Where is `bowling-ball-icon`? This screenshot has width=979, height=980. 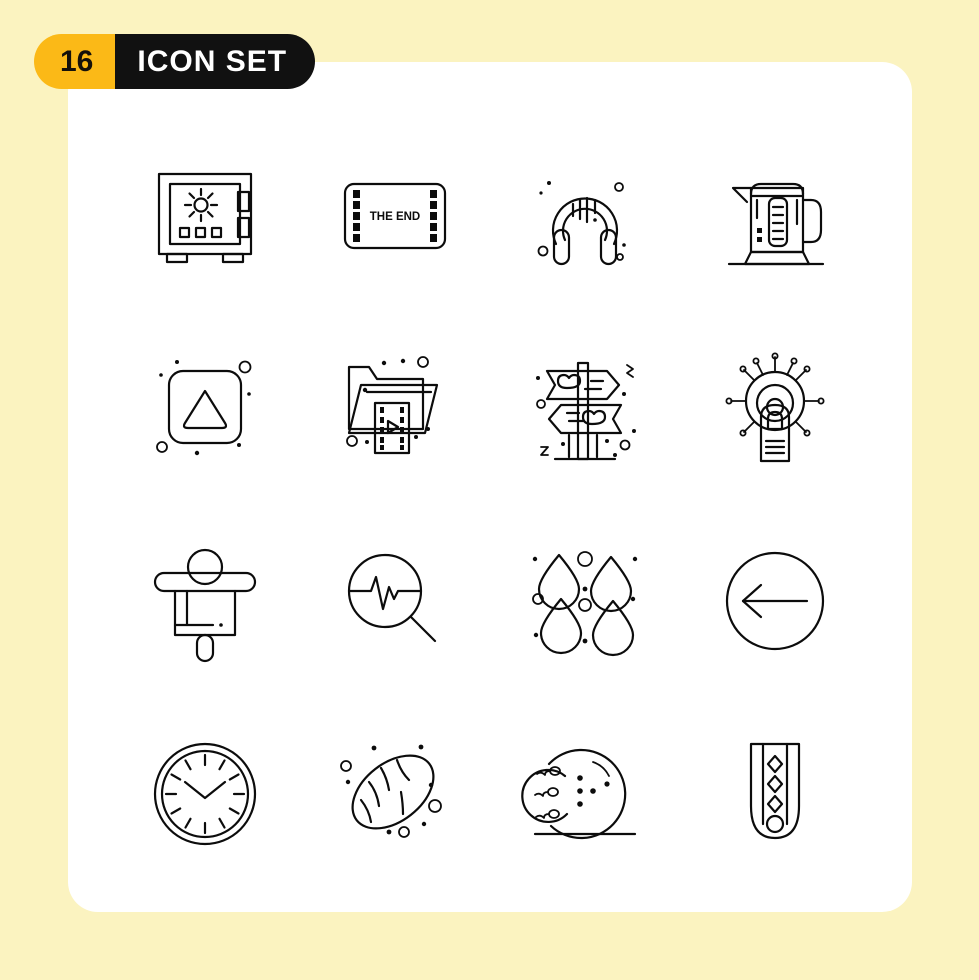
bowling-ball-icon is located at coordinates (579, 793).